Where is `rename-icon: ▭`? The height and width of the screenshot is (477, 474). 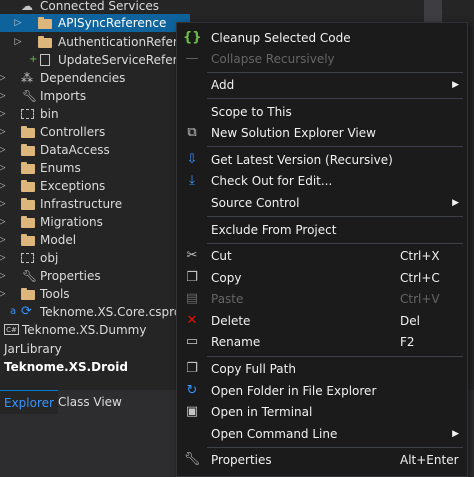
rename-icon: ▭ is located at coordinates (192, 341).